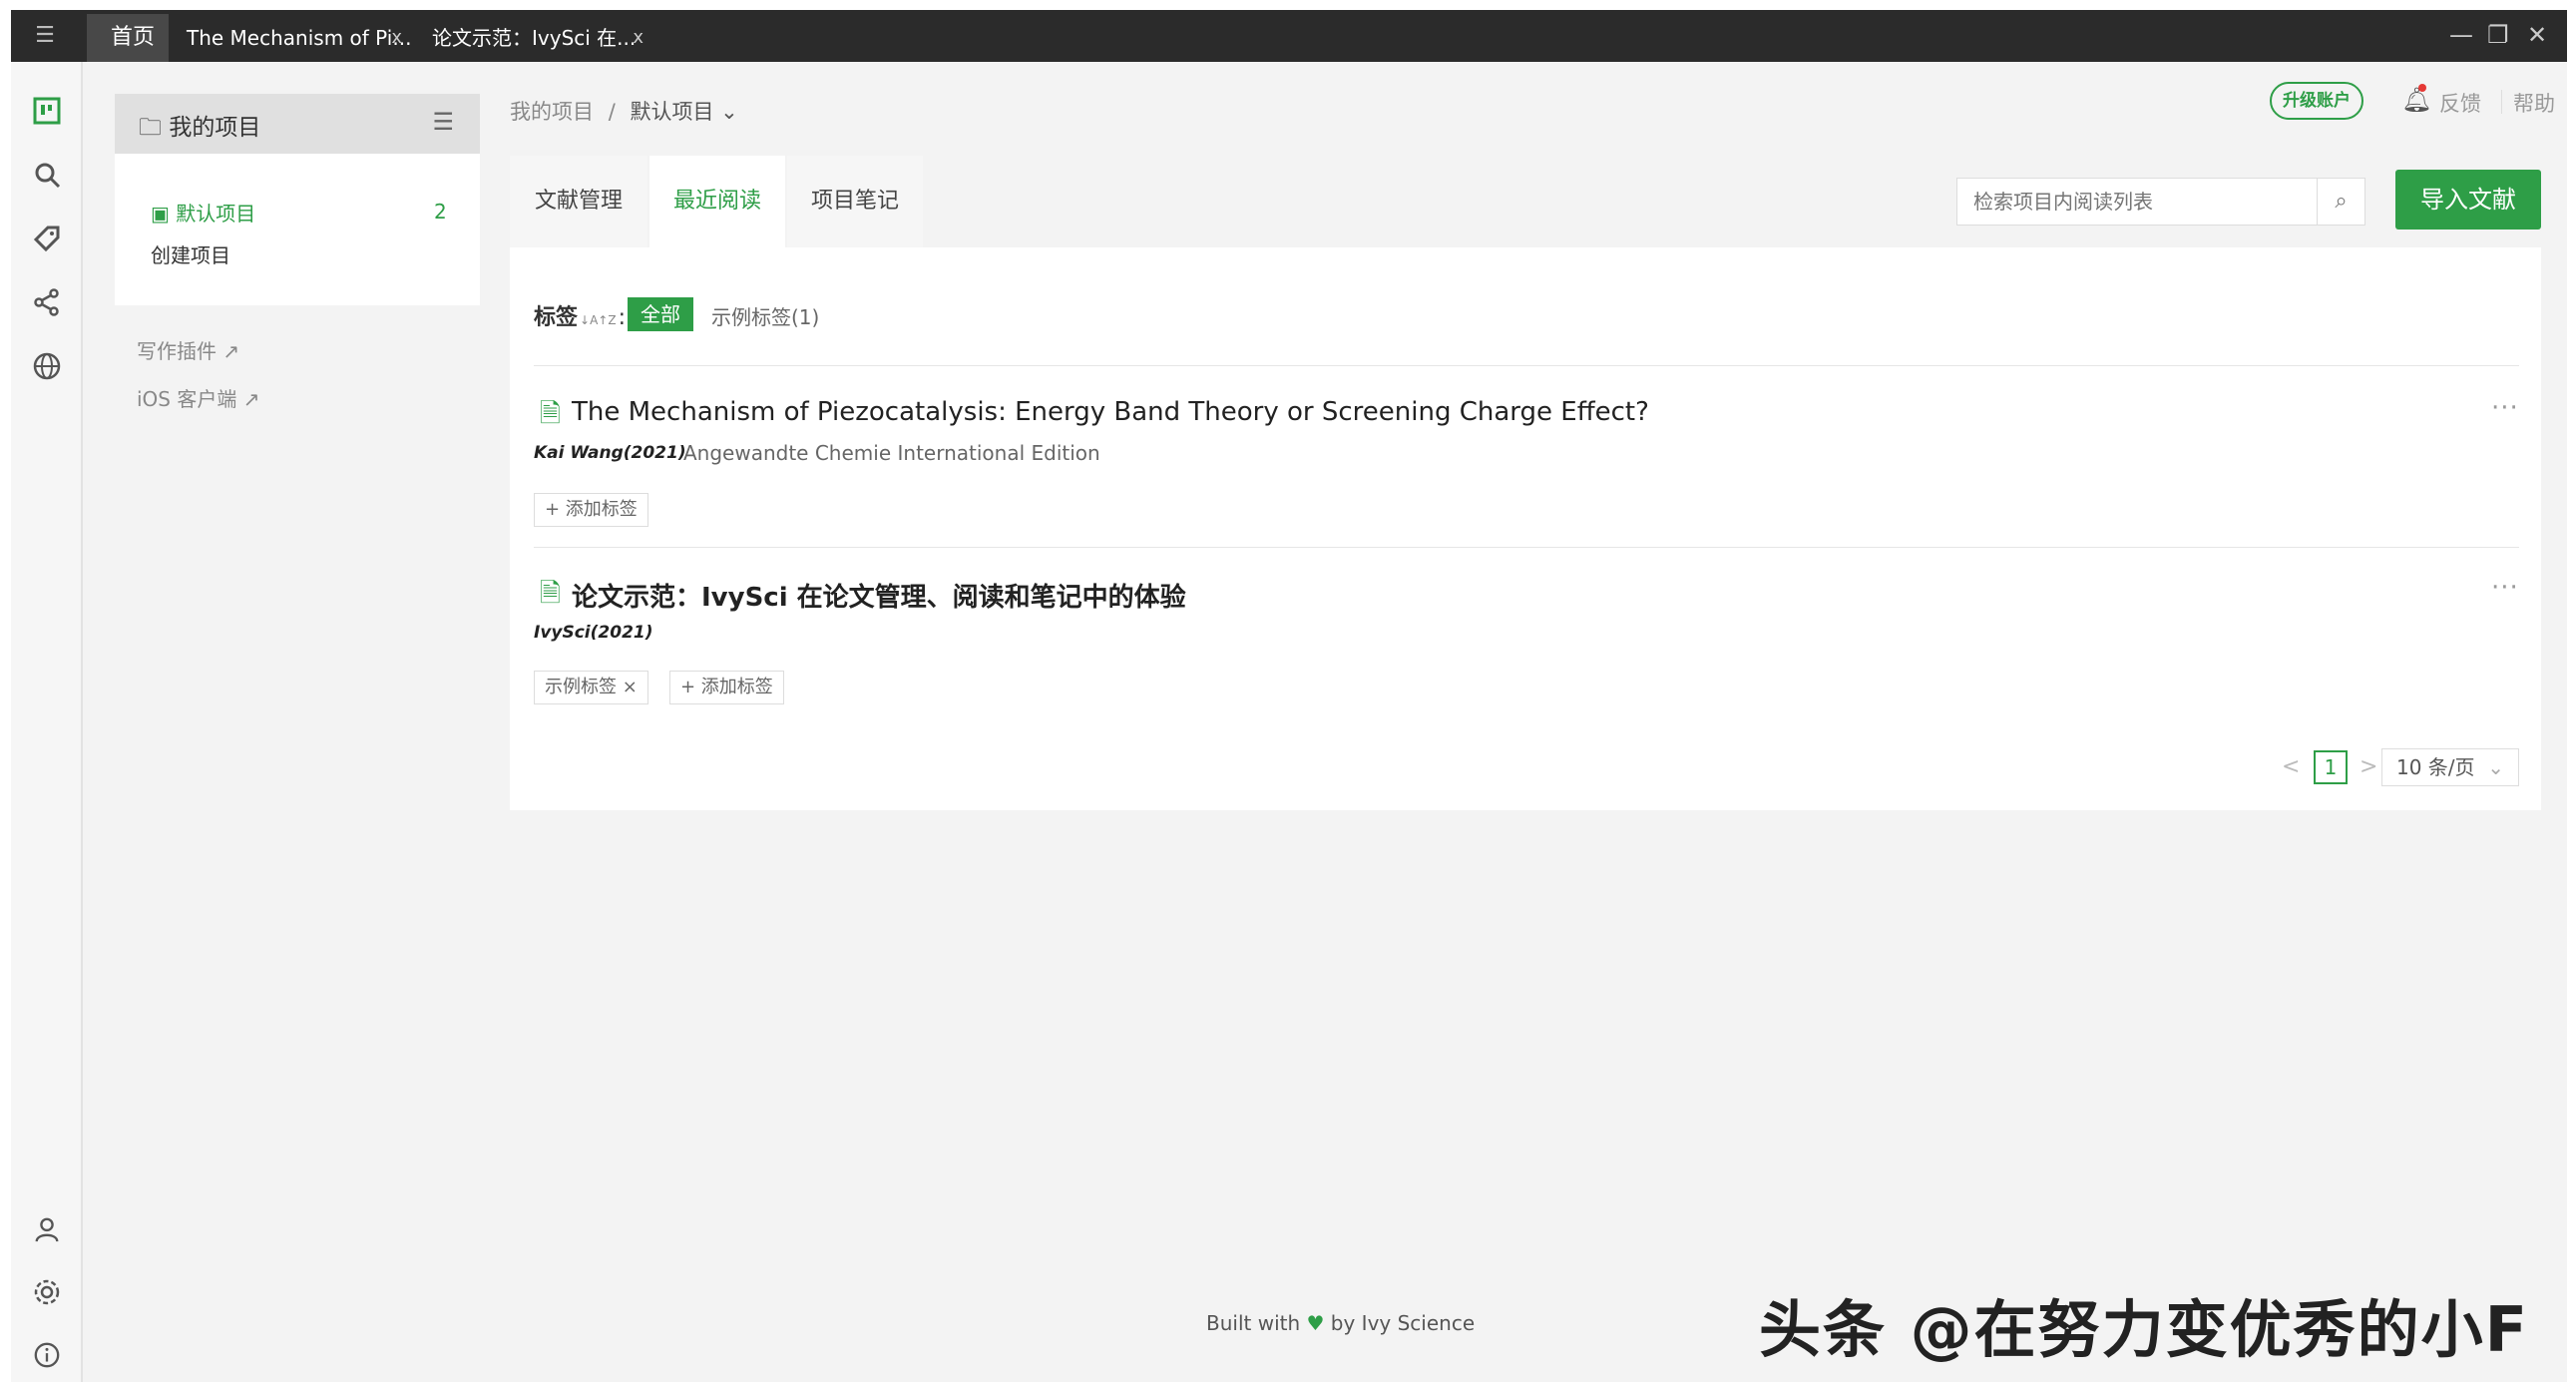  Describe the element at coordinates (610, 453) in the screenshot. I see `paper-author: Kai Wang(2021)` at that location.